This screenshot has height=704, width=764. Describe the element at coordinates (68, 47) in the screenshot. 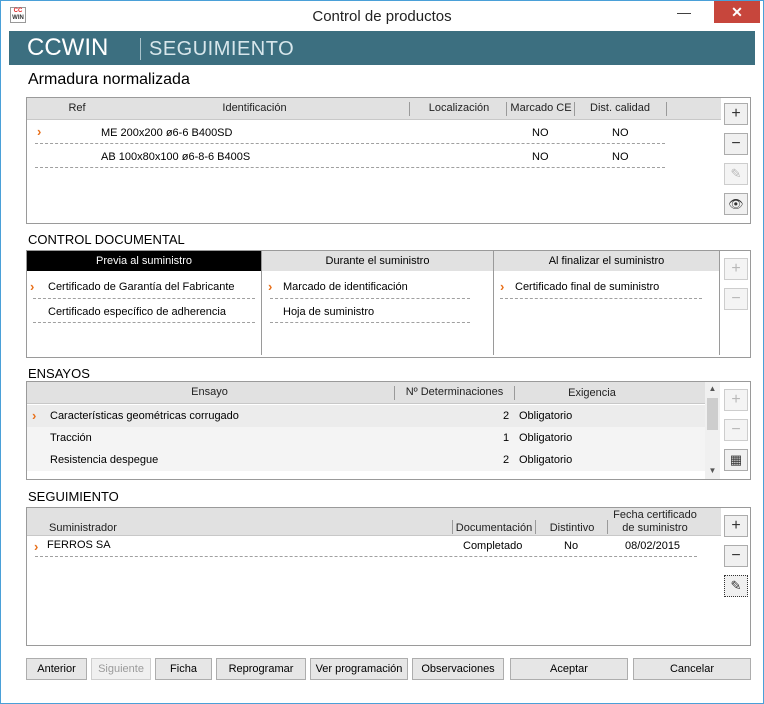

I see `brand-logo: CCWIN` at that location.